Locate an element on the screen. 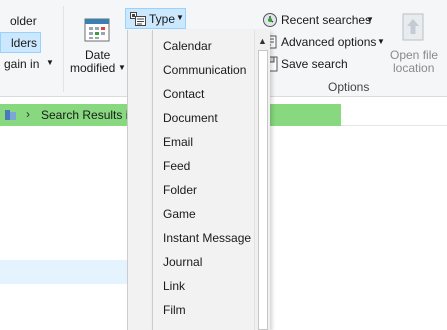 This screenshot has width=447, height=330. all-subfolders-button: lders is located at coordinates (20, 42).